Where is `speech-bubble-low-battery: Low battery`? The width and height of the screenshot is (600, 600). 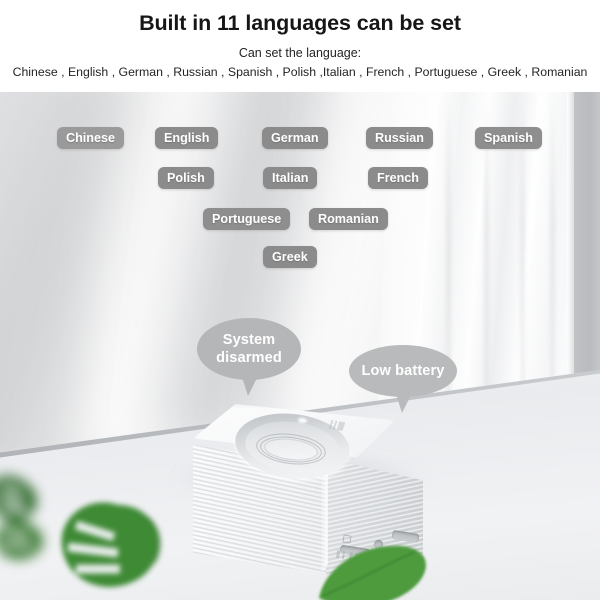 speech-bubble-low-battery: Low battery is located at coordinates (403, 379).